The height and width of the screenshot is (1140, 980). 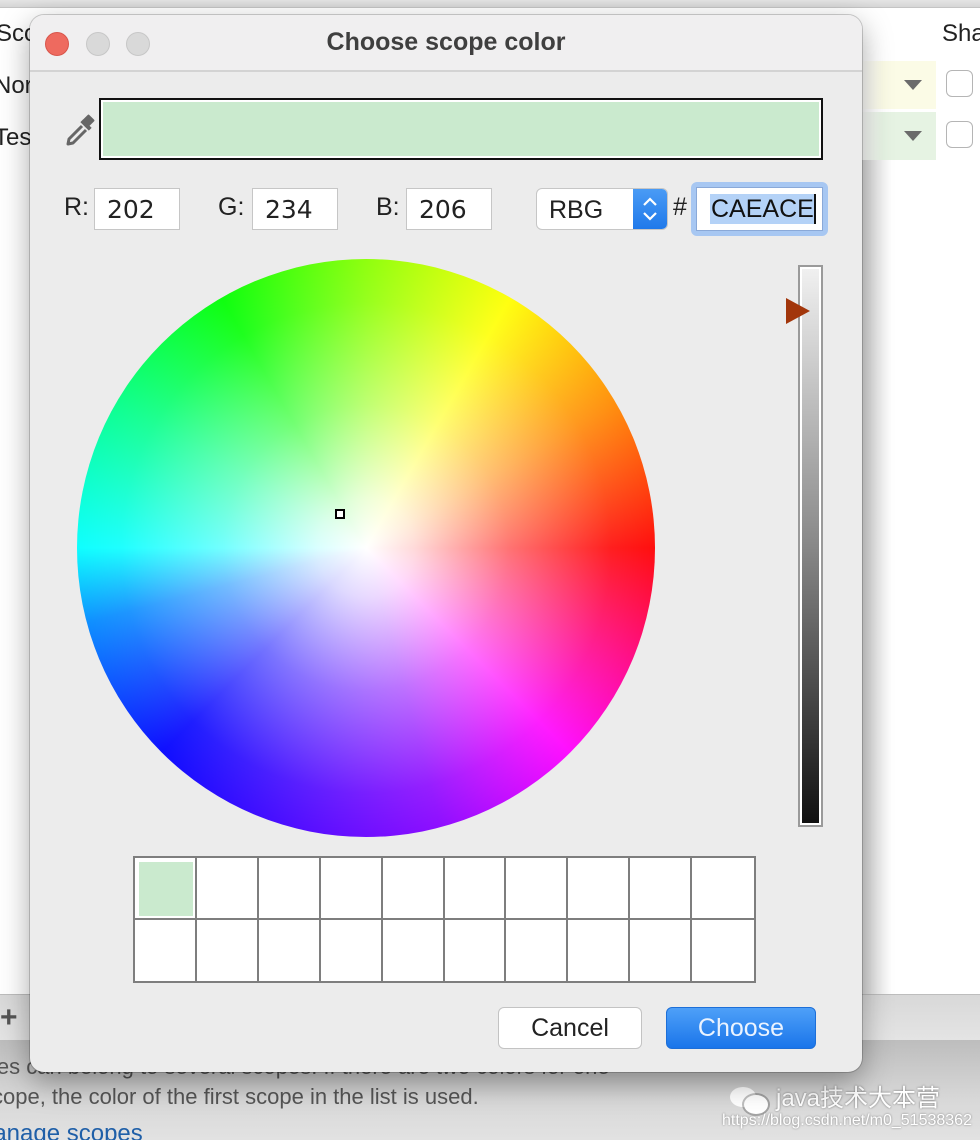 I want to click on watermark: java技术大本营, so click(x=835, y=1096).